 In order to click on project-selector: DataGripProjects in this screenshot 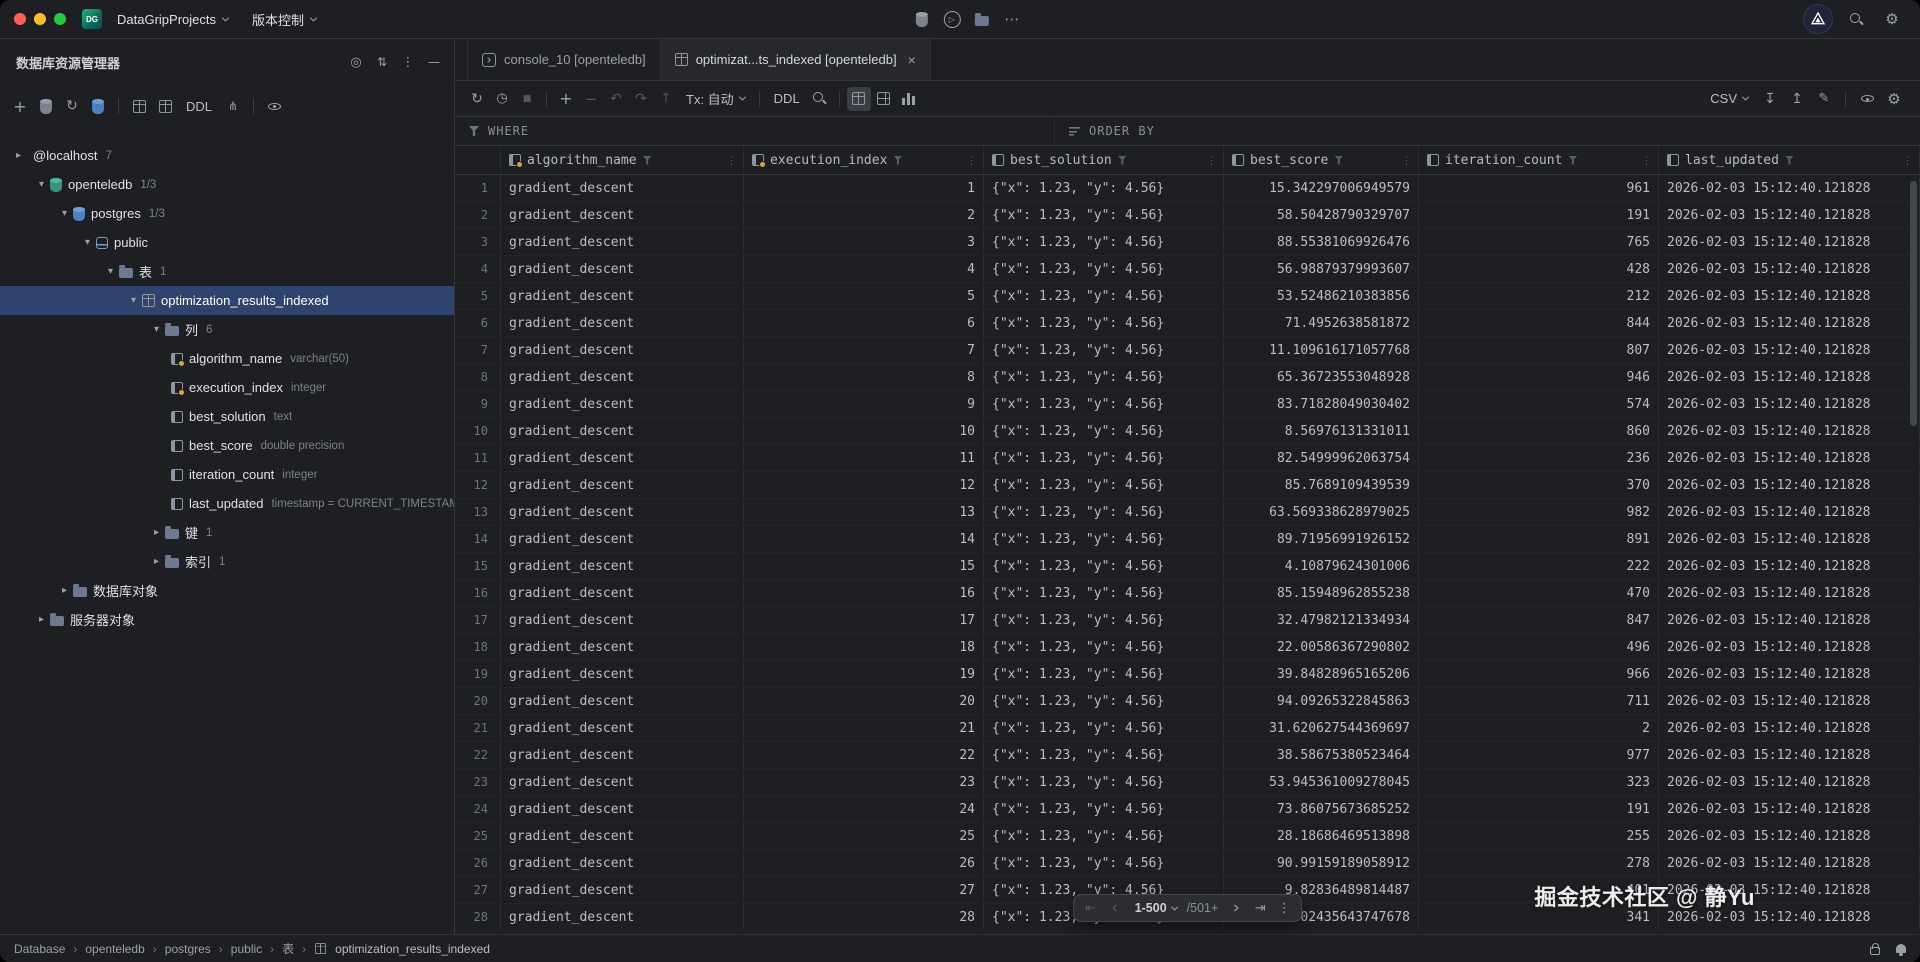, I will do `click(172, 19)`.